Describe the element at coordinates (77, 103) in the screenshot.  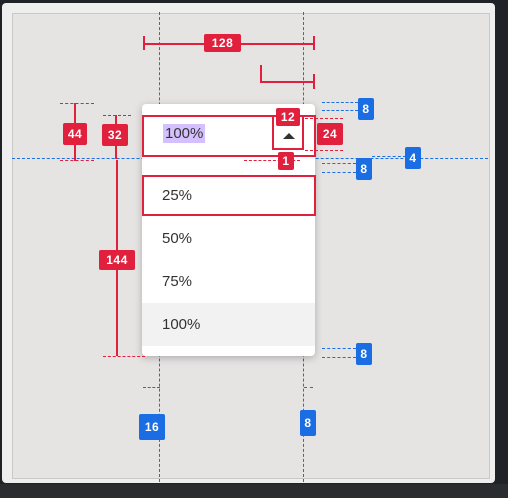
I see `dim-44-top` at that location.